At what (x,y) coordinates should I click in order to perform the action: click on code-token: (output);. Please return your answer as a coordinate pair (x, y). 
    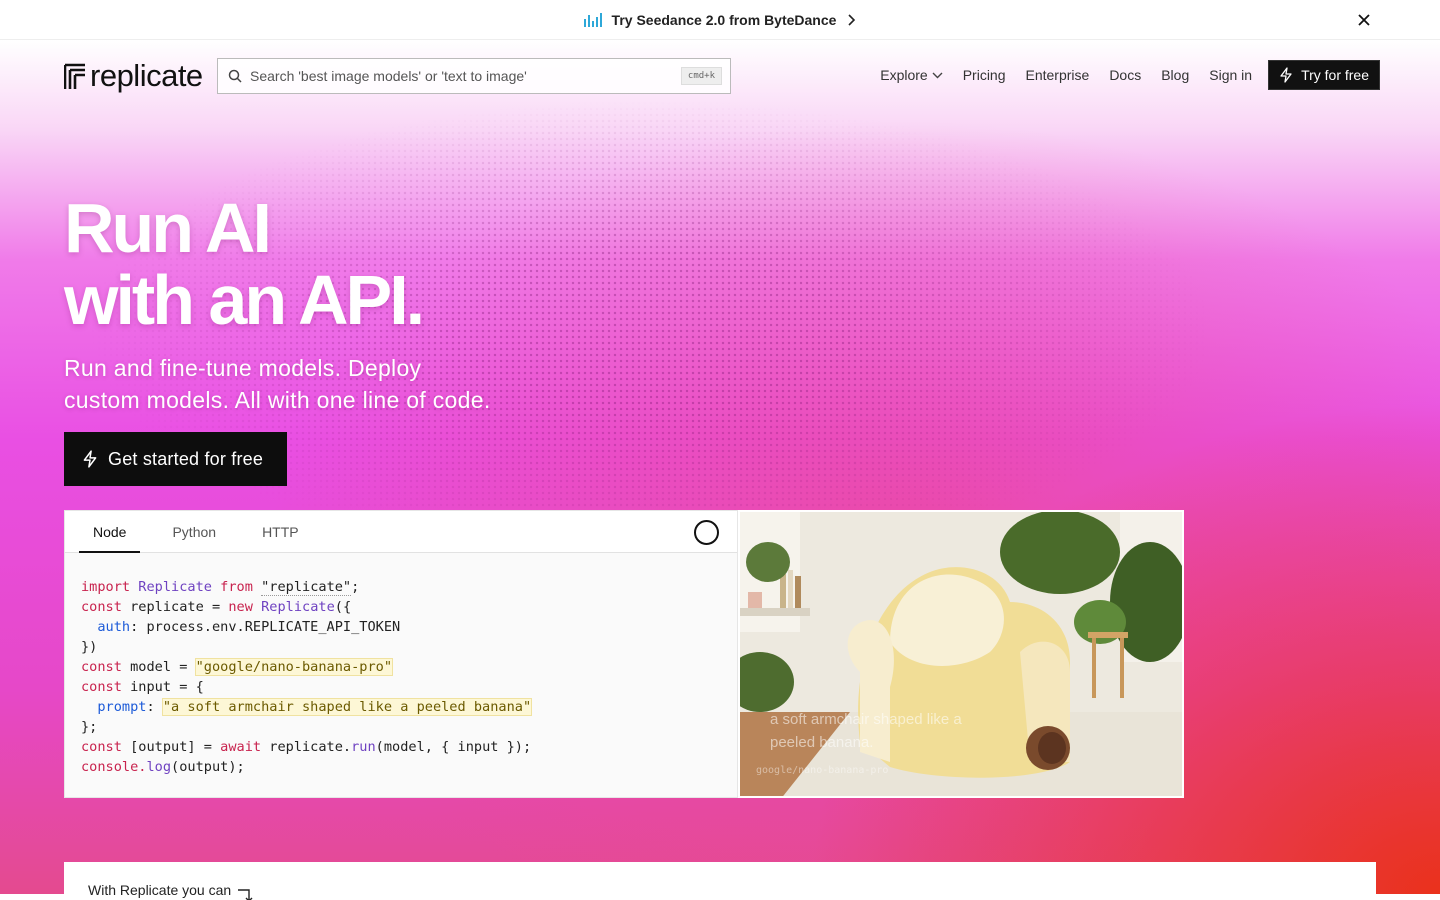
    Looking at the image, I should click on (208, 767).